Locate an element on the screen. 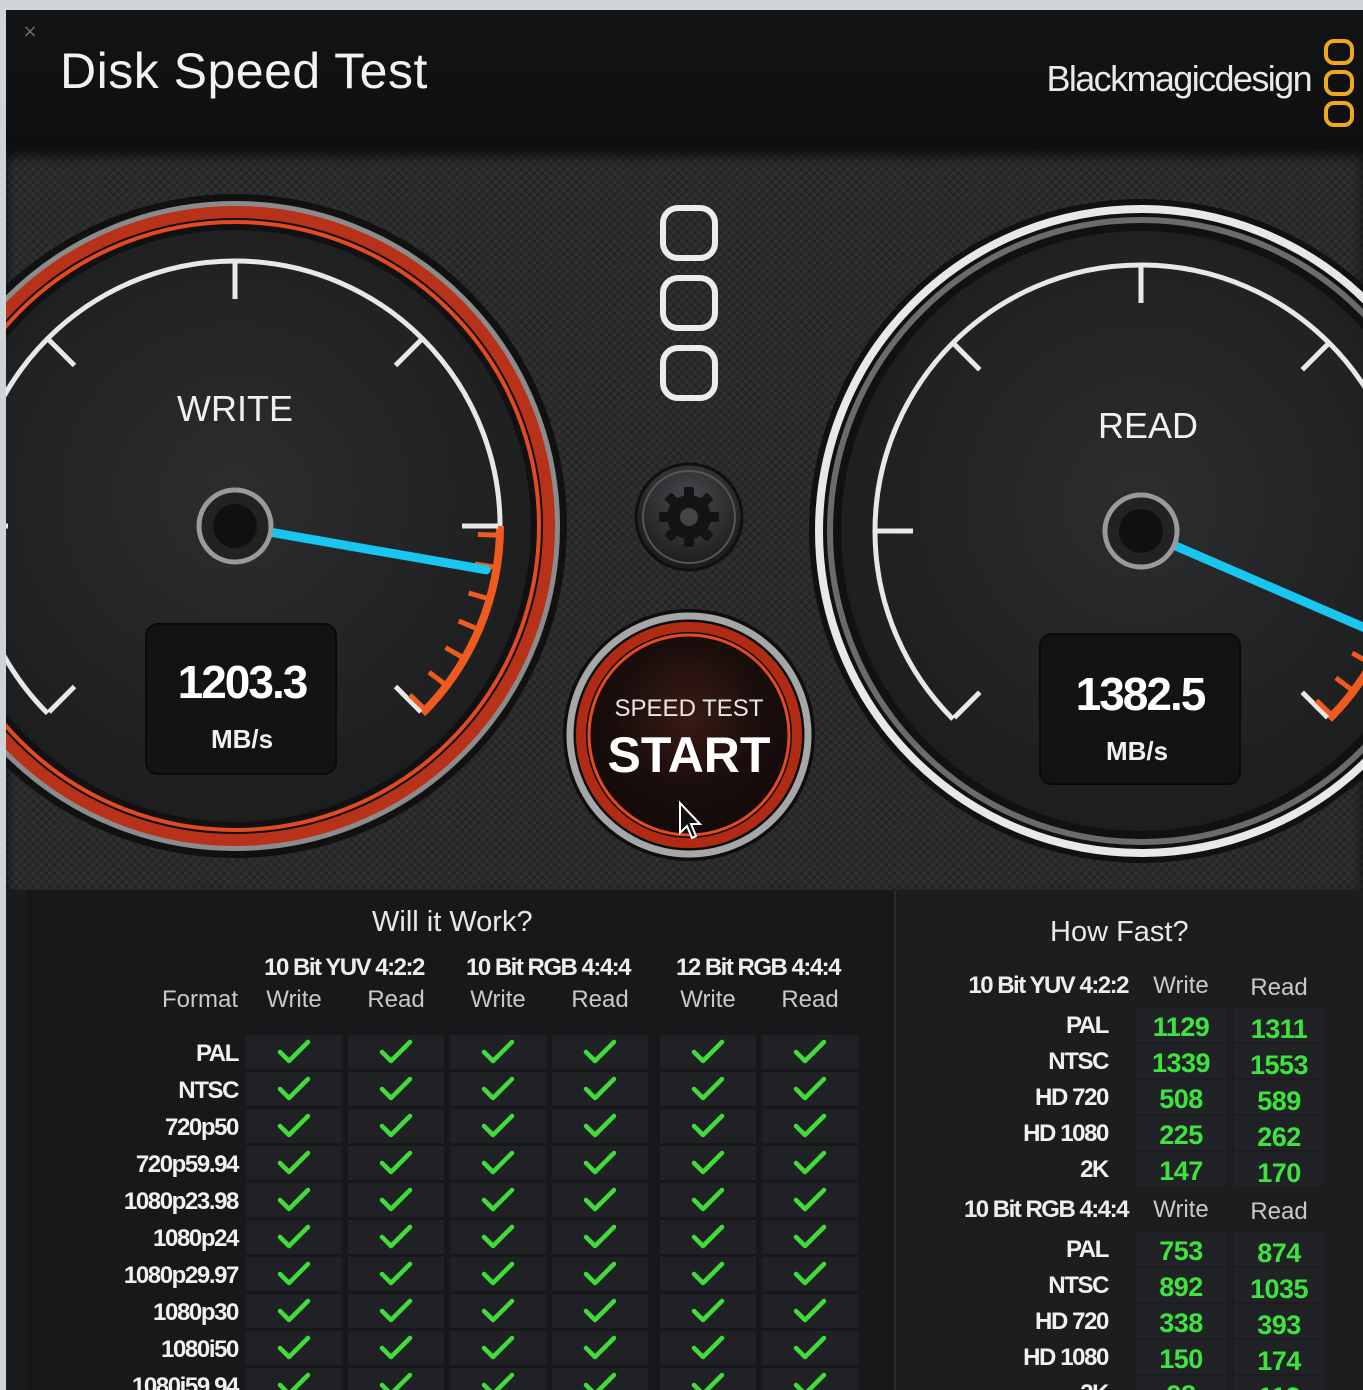 The width and height of the screenshot is (1363, 1390). brand-wordmark: Blackmagicdesign is located at coordinates (1179, 78).